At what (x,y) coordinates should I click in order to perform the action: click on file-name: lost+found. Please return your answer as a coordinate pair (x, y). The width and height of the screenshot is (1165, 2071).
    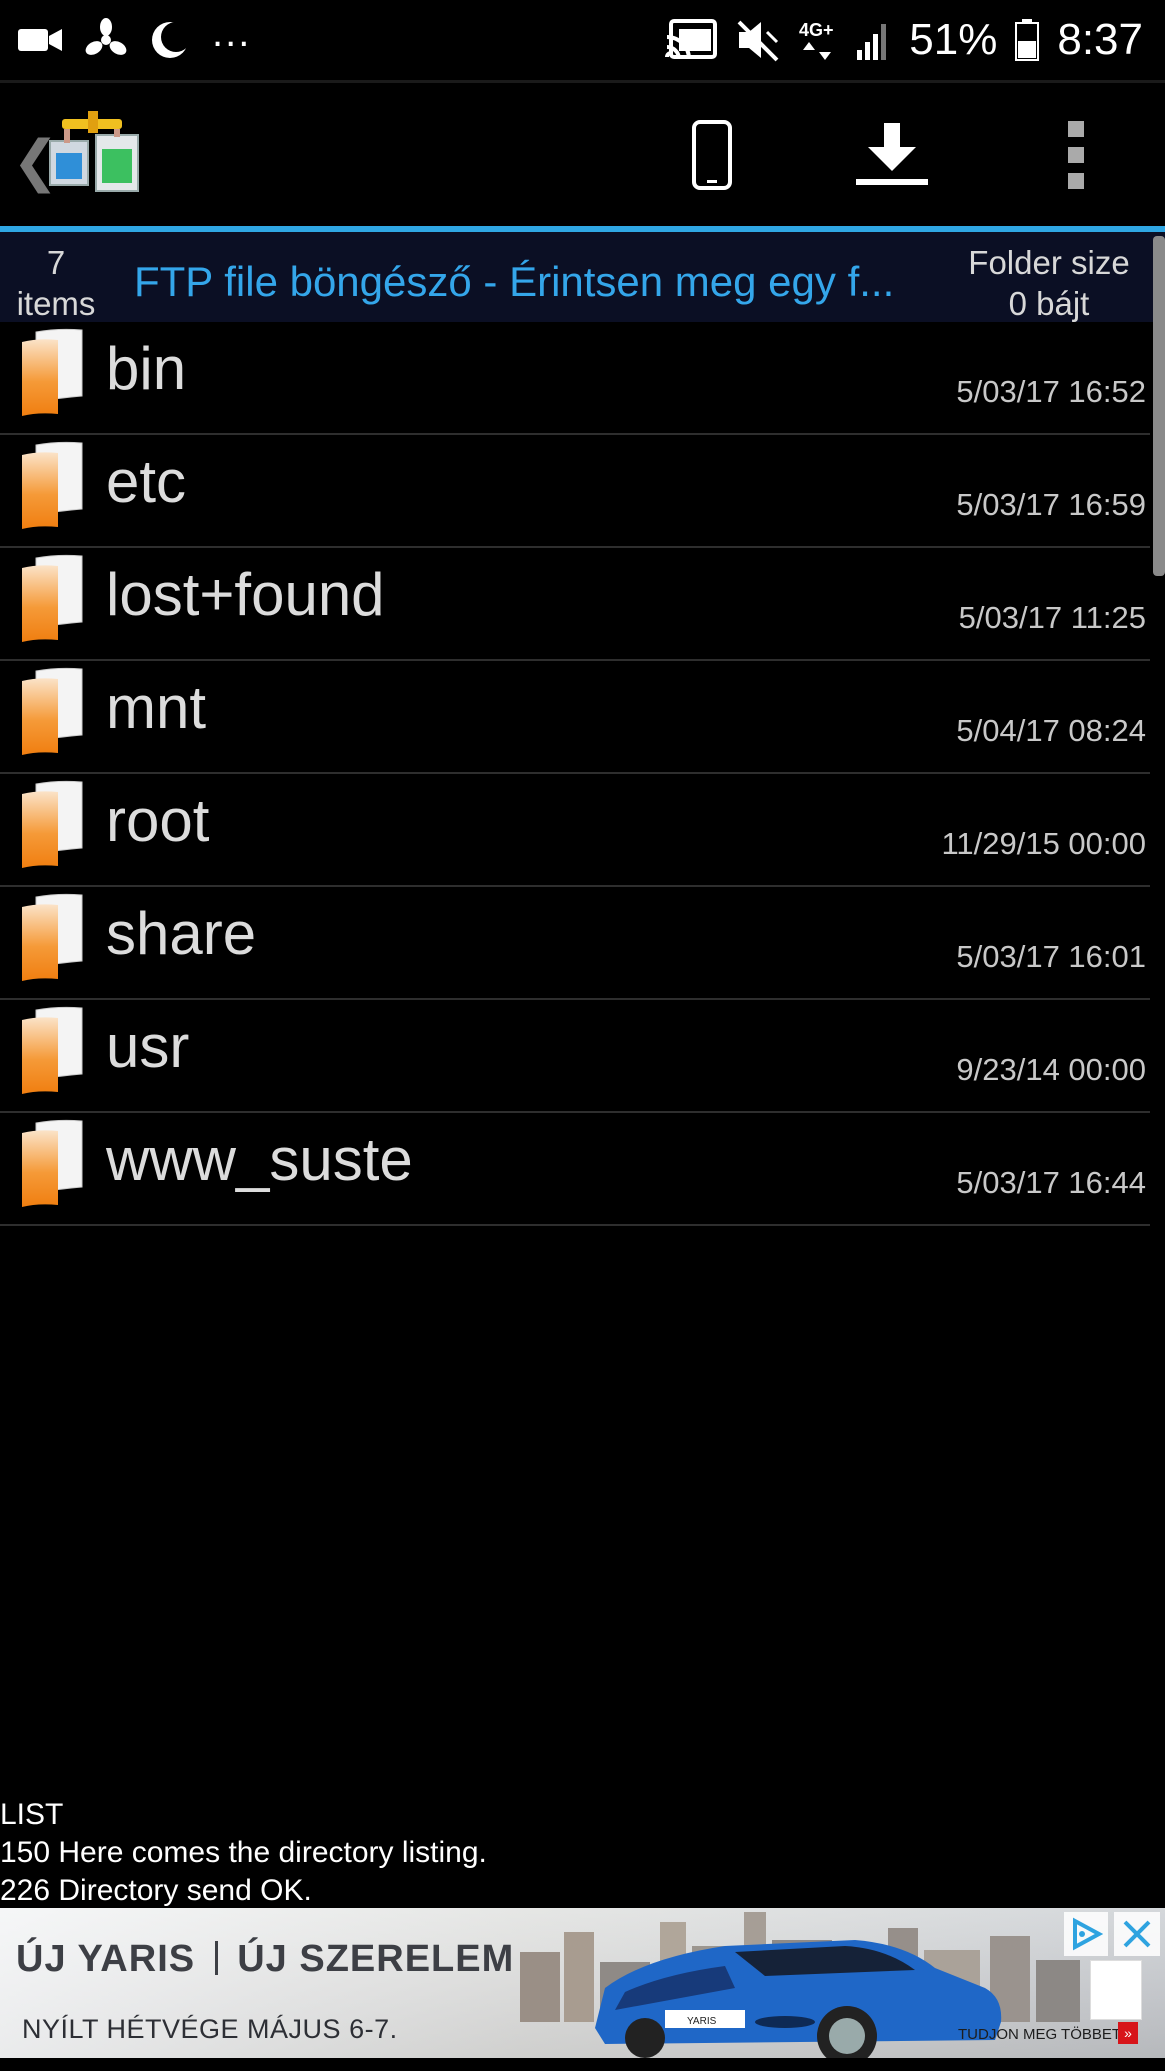
    Looking at the image, I should click on (245, 594).